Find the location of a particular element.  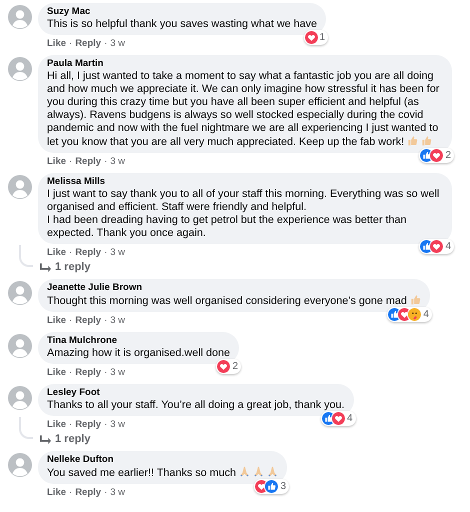

comment-text: Thanks to all your staff. You’re all doing a great job, thank you. is located at coordinates (196, 405).